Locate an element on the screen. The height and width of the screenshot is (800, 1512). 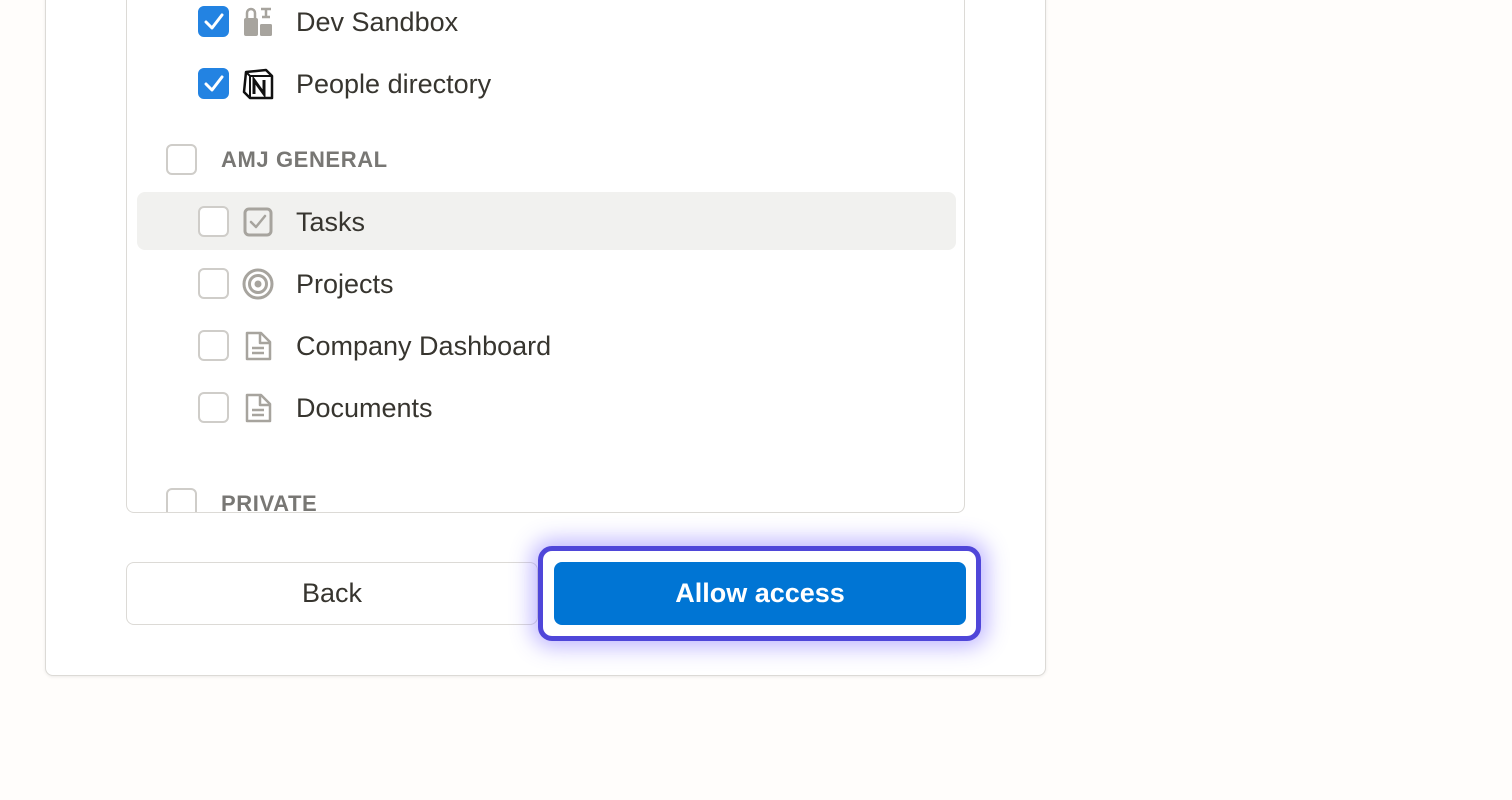
people-directory-label: People directory is located at coordinates (394, 84).